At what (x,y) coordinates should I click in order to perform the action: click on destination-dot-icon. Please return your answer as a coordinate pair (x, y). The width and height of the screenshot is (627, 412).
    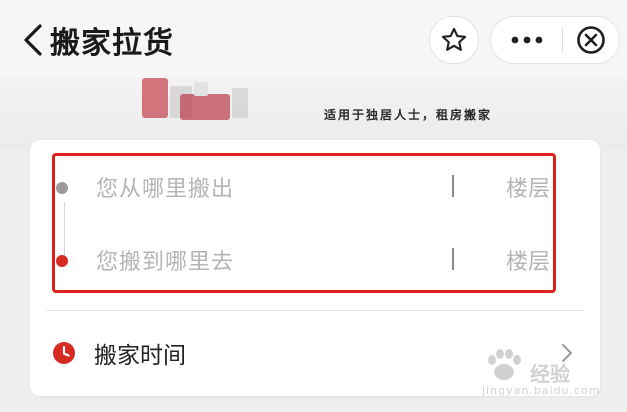
    Looking at the image, I should click on (62, 261).